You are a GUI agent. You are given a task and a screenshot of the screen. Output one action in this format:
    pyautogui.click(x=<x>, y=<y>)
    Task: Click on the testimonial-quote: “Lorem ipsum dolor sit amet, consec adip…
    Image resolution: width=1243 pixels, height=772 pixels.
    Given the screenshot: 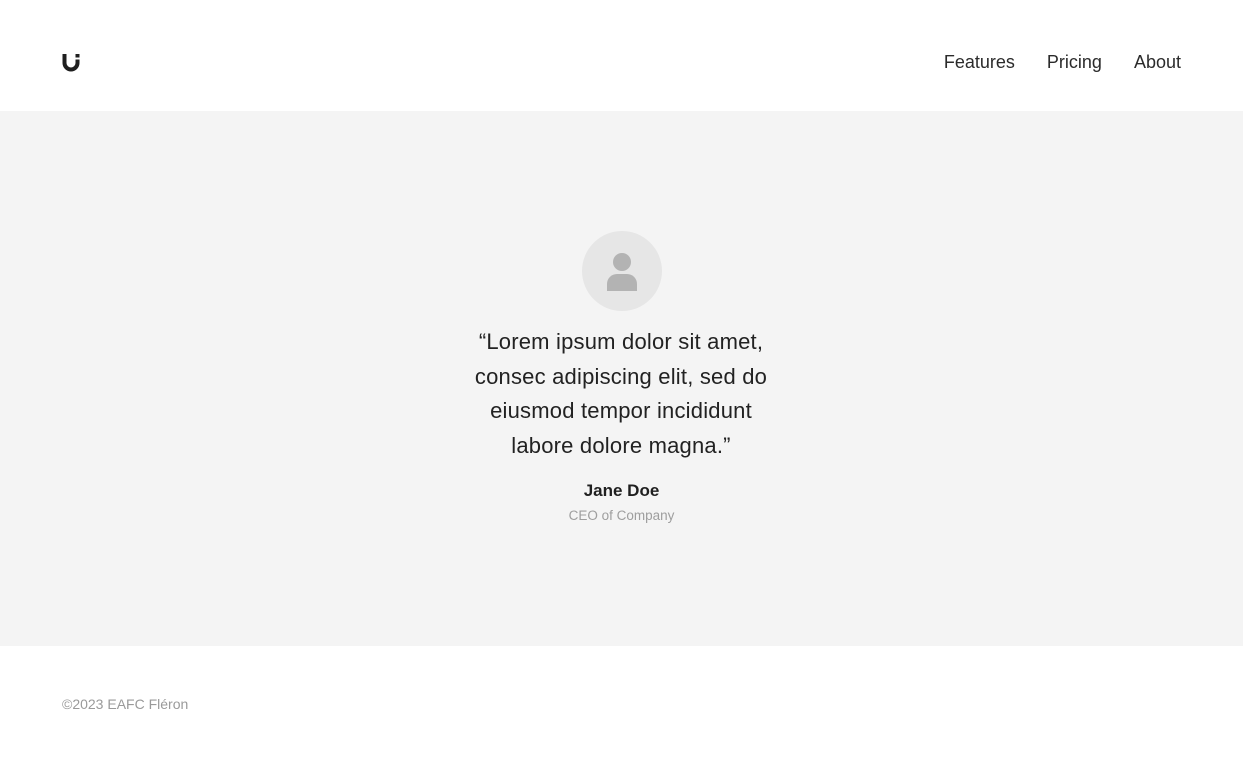 What is the action you would take?
    pyautogui.click(x=621, y=394)
    